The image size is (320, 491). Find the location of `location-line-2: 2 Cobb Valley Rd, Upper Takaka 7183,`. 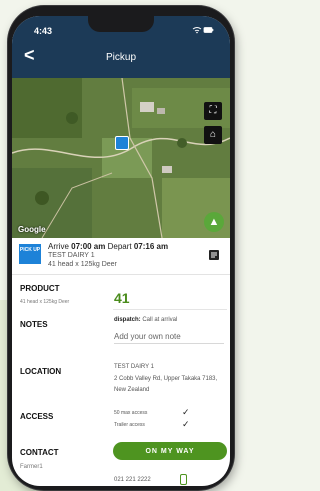

location-line-2: 2 Cobb Valley Rd, Upper Takaka 7183, is located at coordinates (166, 379).